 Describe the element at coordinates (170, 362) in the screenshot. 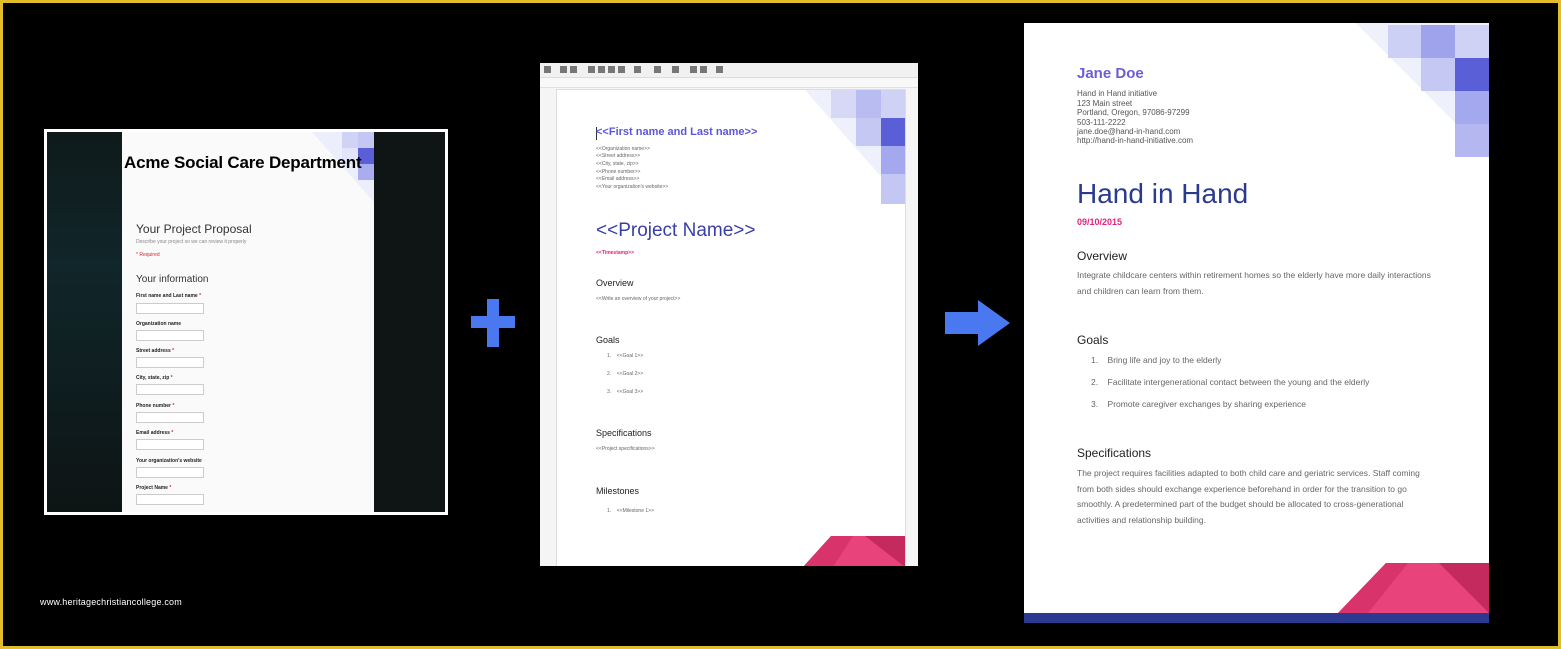

I see `street-input` at that location.